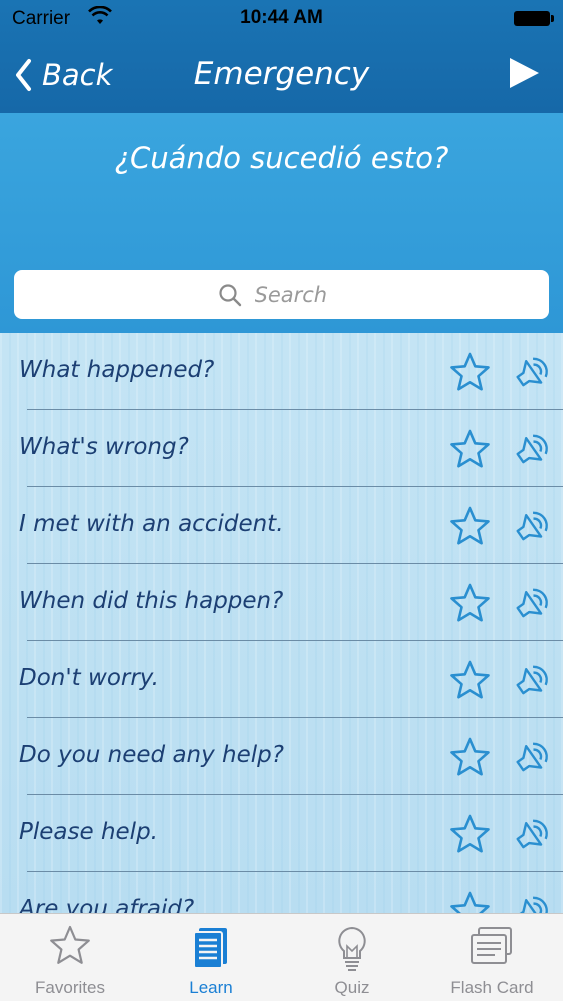  What do you see at coordinates (281, 892) in the screenshot?
I see `list-item: Are you afraid?` at bounding box center [281, 892].